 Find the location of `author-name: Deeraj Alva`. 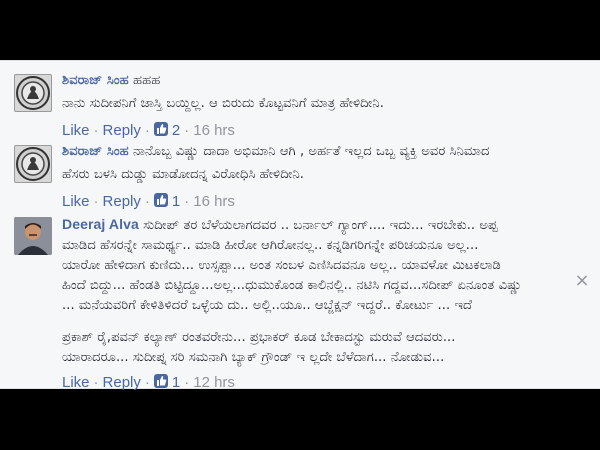

author-name: Deeraj Alva is located at coordinates (100, 224).